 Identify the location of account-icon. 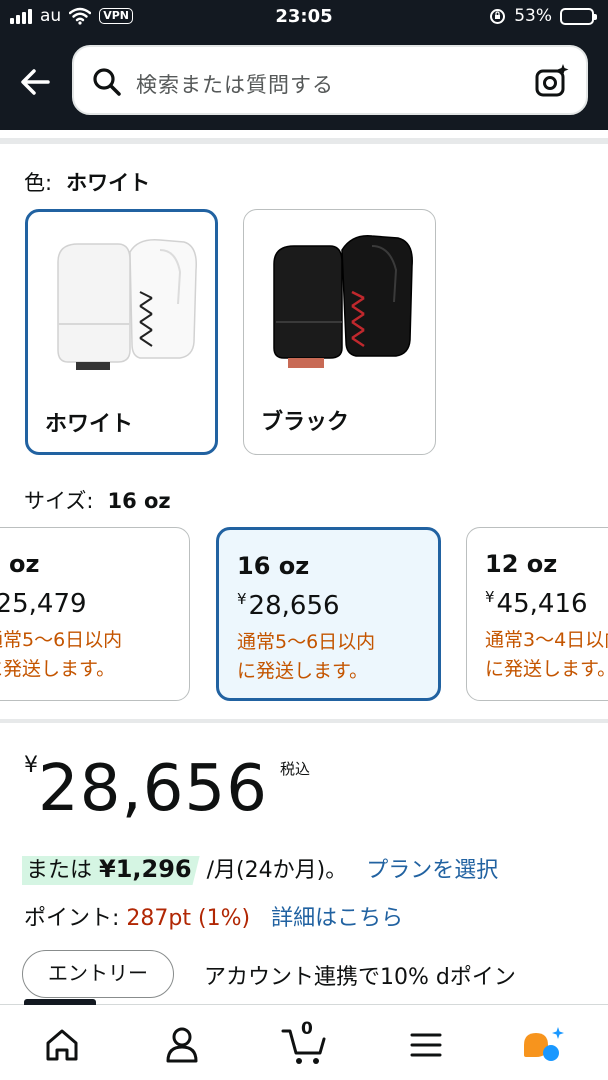
(182, 1045).